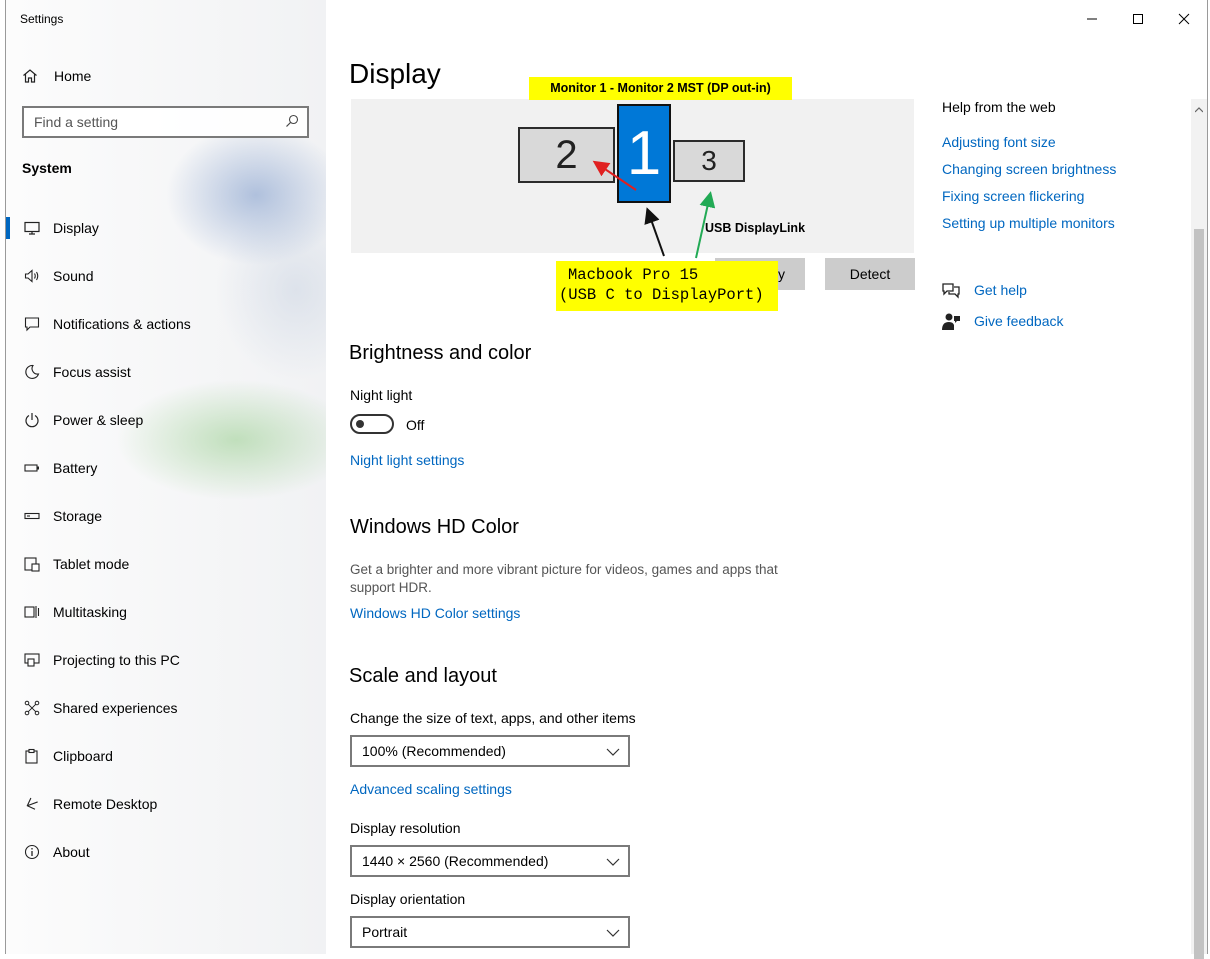  I want to click on sidebar-item-notifications: Notifications & actions, so click(166, 324).